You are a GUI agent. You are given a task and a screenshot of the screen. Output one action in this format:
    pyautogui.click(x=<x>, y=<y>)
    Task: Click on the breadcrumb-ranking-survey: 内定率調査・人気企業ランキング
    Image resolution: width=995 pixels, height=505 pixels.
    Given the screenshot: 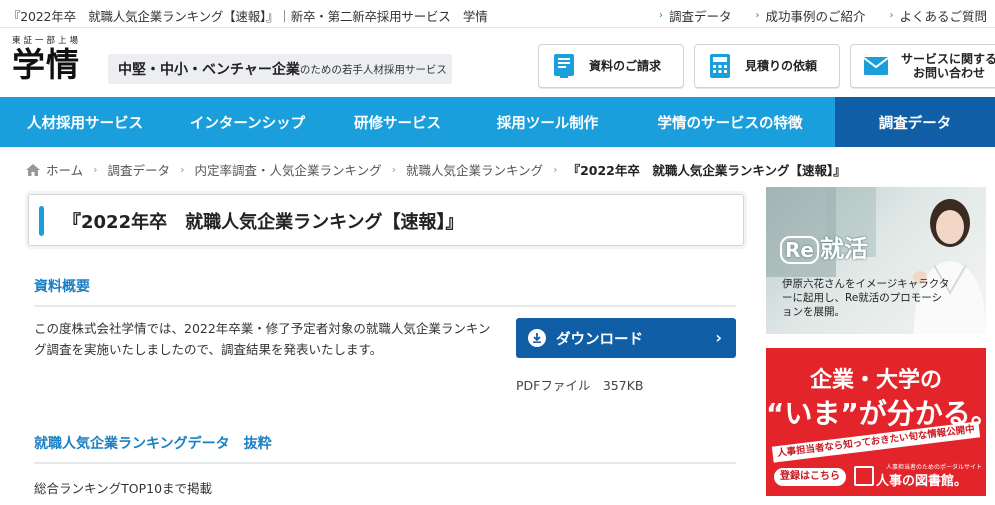 What is the action you would take?
    pyautogui.click(x=287, y=169)
    